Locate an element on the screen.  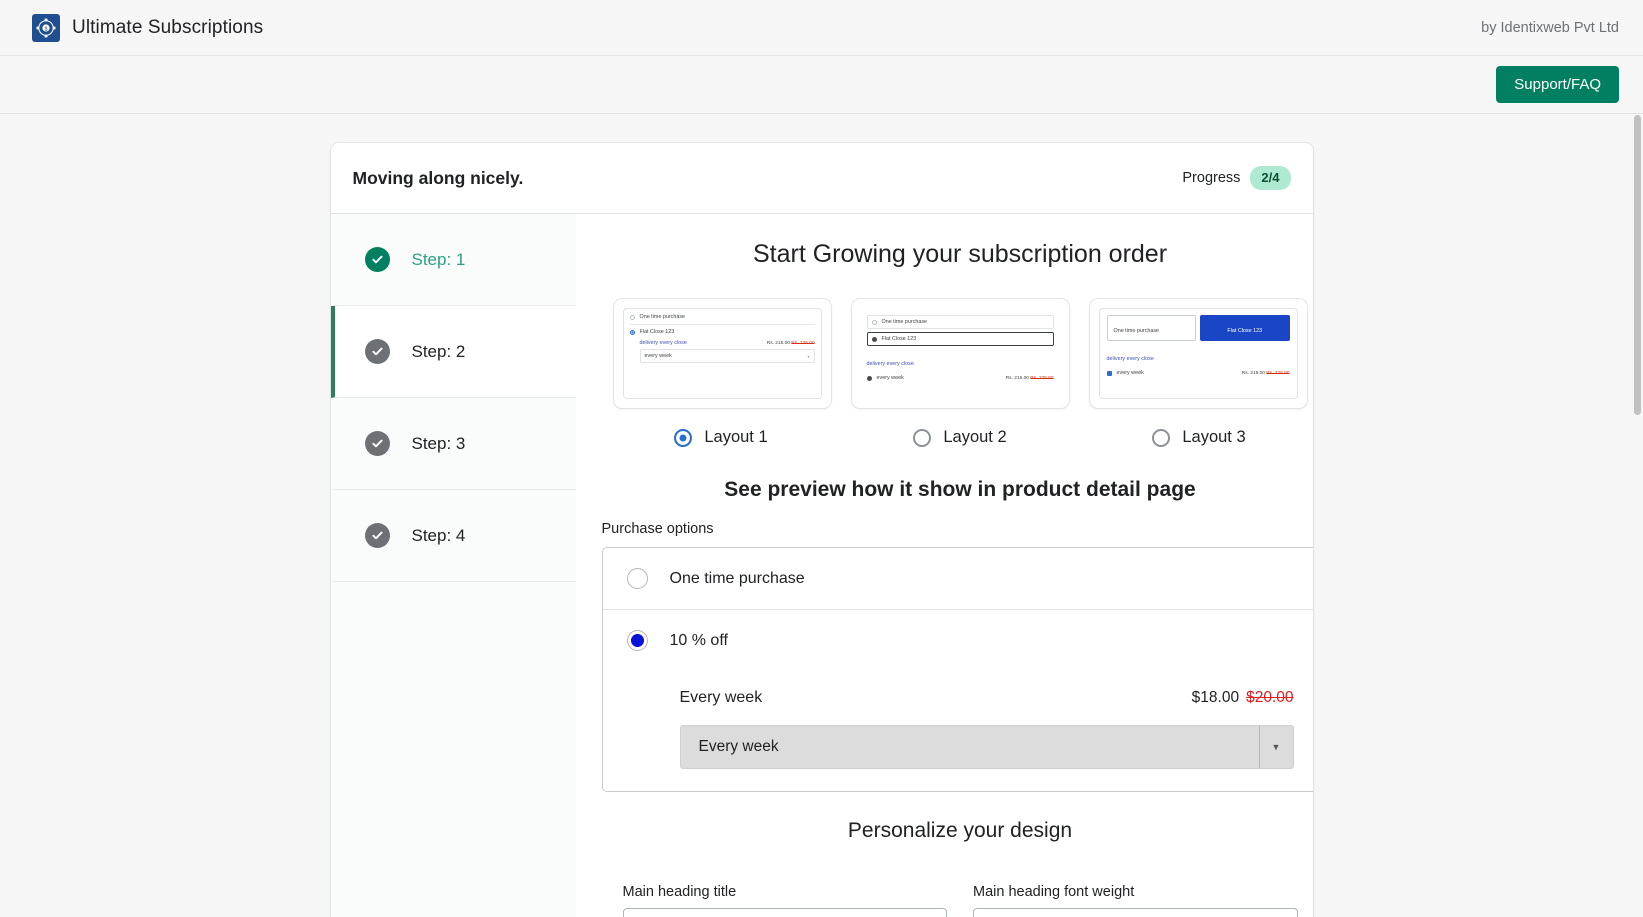
subscription-coin-icon: $ is located at coordinates (46, 27).